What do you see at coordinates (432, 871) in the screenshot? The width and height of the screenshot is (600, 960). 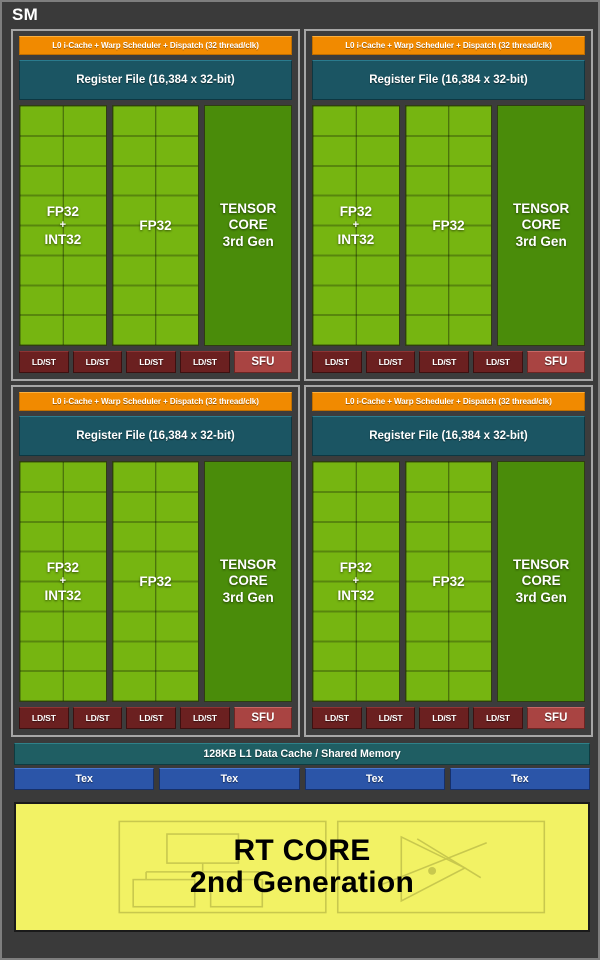 I see `intersection-point-icon` at bounding box center [432, 871].